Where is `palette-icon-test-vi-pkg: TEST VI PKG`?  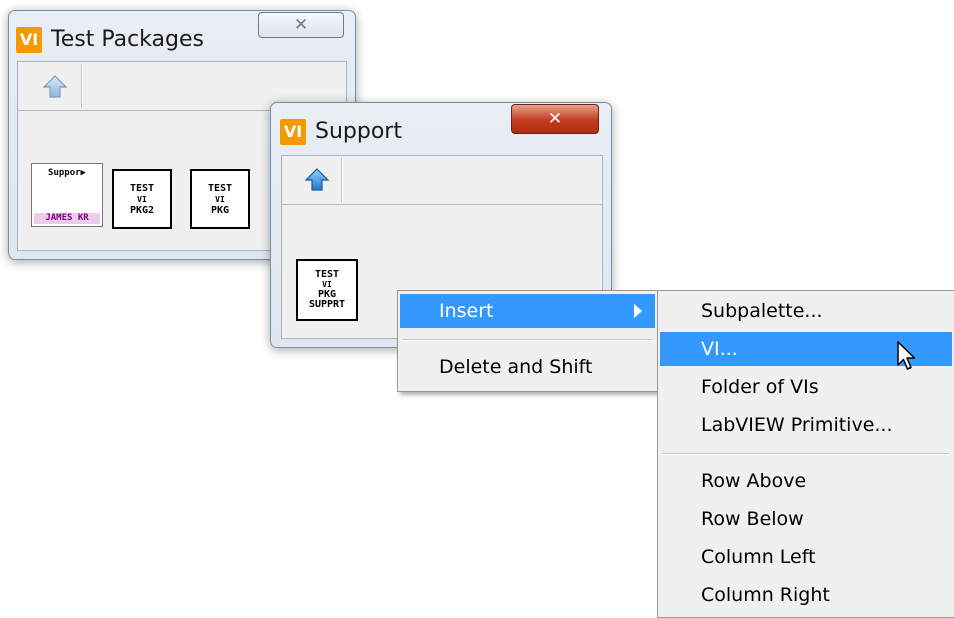
palette-icon-test-vi-pkg: TEST VI PKG is located at coordinates (220, 199).